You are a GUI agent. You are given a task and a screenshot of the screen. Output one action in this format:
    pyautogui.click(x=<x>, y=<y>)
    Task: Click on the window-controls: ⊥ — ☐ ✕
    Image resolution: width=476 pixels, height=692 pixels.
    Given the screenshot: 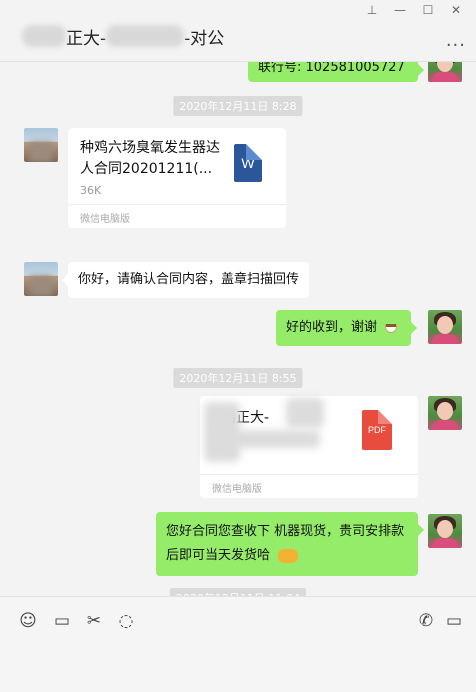 What is the action you would take?
    pyautogui.click(x=414, y=10)
    